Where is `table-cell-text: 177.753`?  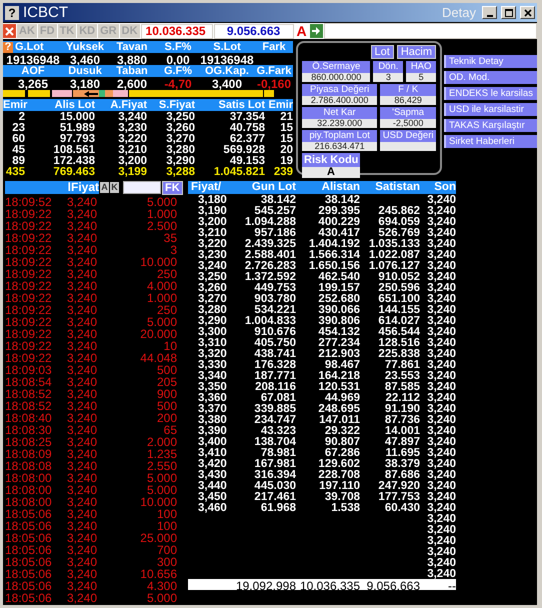 table-cell-text: 177.753 is located at coordinates (398, 497).